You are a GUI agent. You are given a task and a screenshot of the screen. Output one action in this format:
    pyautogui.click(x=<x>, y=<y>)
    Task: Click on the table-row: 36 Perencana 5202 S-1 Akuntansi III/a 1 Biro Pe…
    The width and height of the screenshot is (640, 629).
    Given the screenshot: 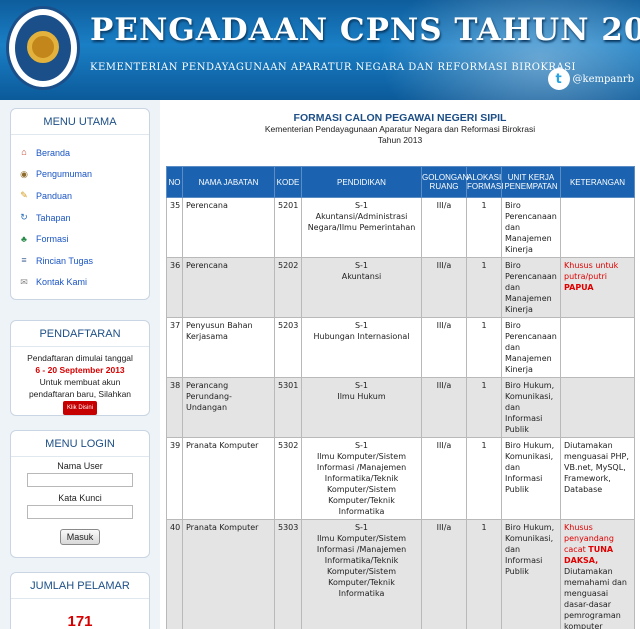 What is the action you would take?
    pyautogui.click(x=400, y=287)
    